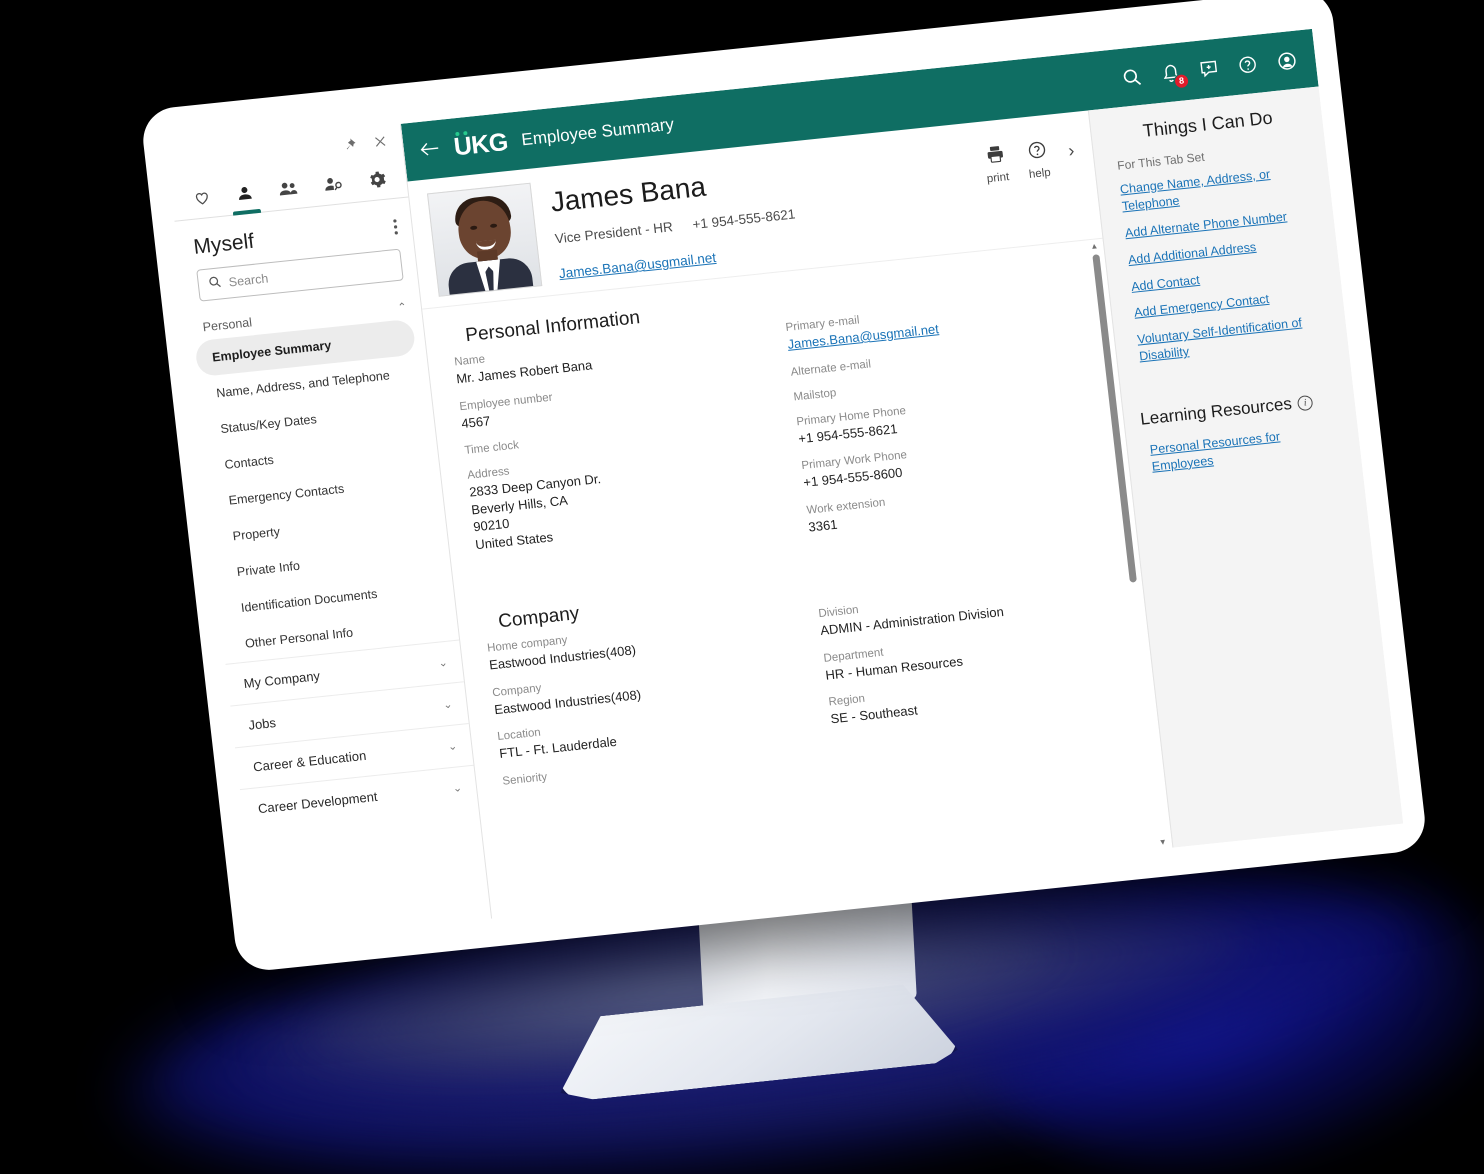 The width and height of the screenshot is (1484, 1174). I want to click on back-arrow-icon, so click(430, 149).